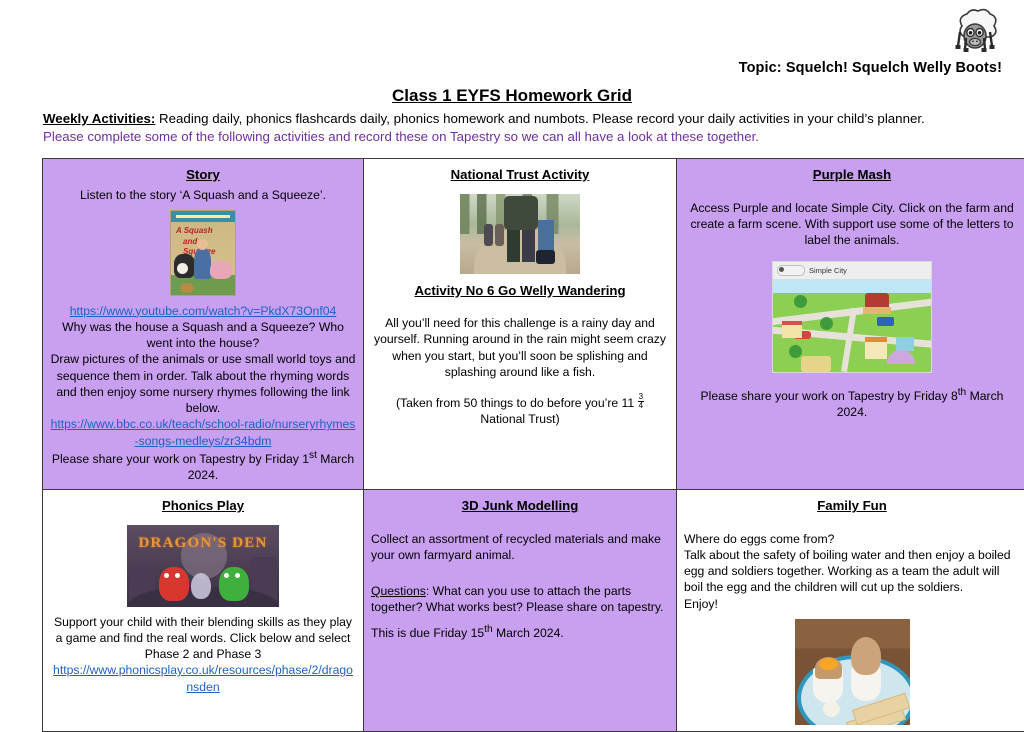  What do you see at coordinates (852, 604) in the screenshot?
I see `family-fun-enjoy: Enjoy!` at bounding box center [852, 604].